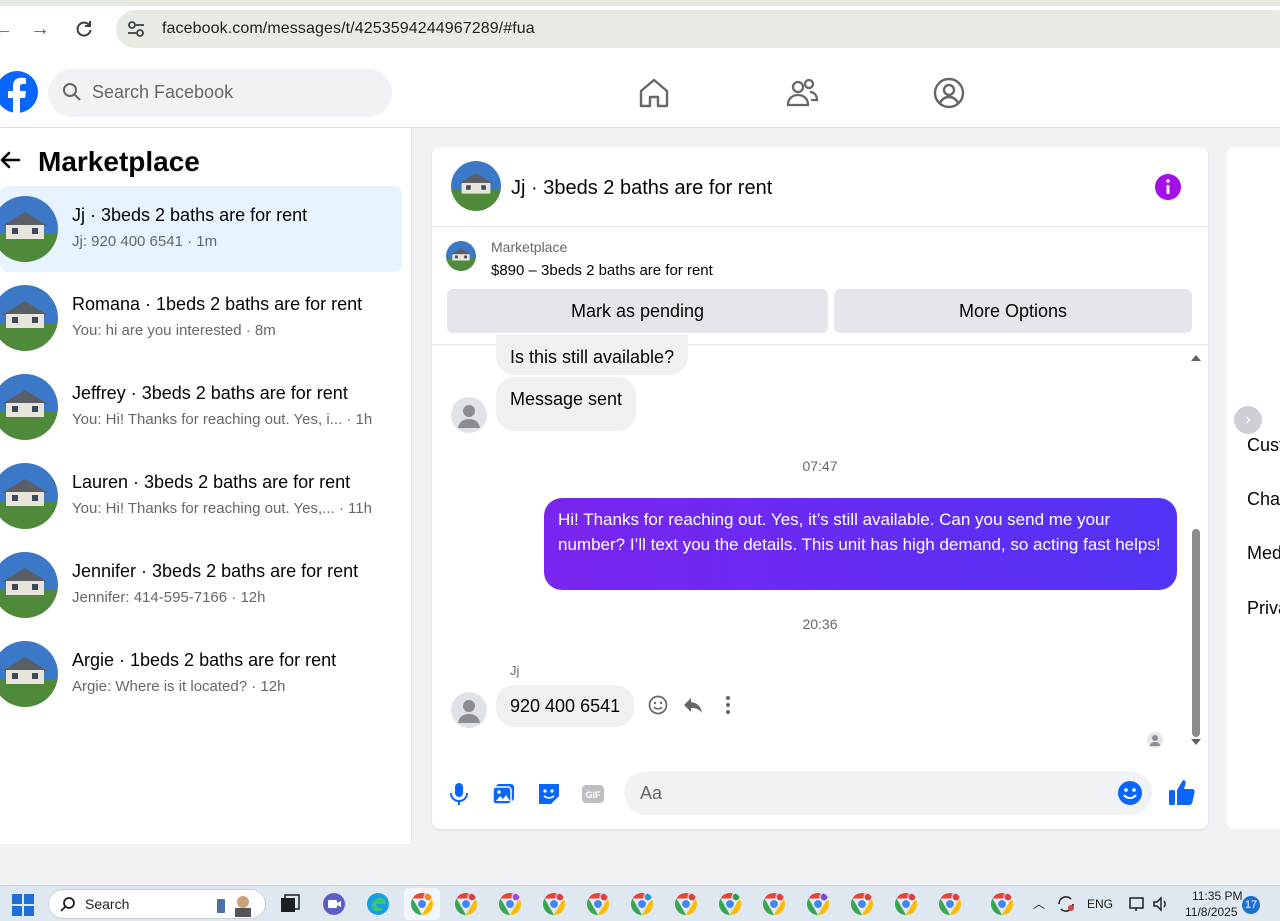  Describe the element at coordinates (1066, 904) in the screenshot. I see `sync-icon` at that location.